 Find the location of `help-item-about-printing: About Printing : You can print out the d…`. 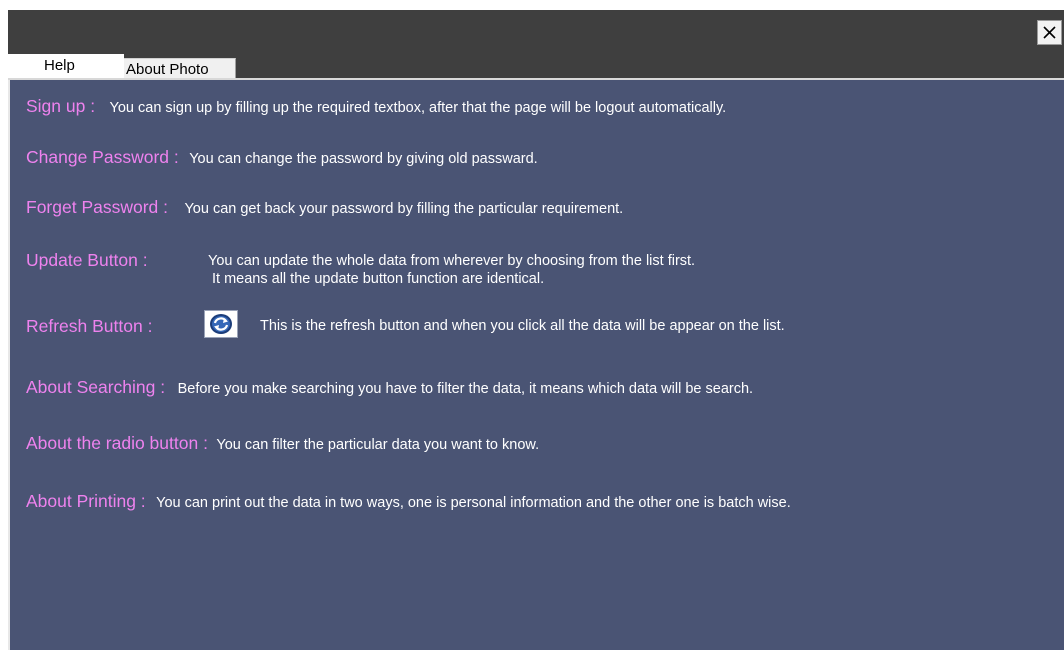

help-item-about-printing: About Printing : You can print out the d… is located at coordinates (408, 501).